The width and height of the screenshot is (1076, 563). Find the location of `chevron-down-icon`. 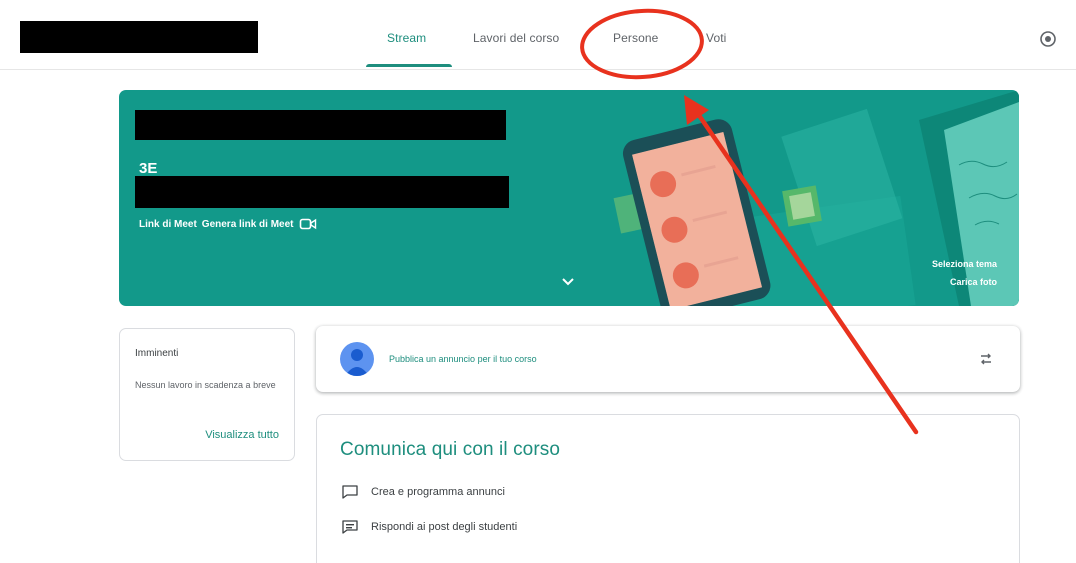

chevron-down-icon is located at coordinates (568, 282).